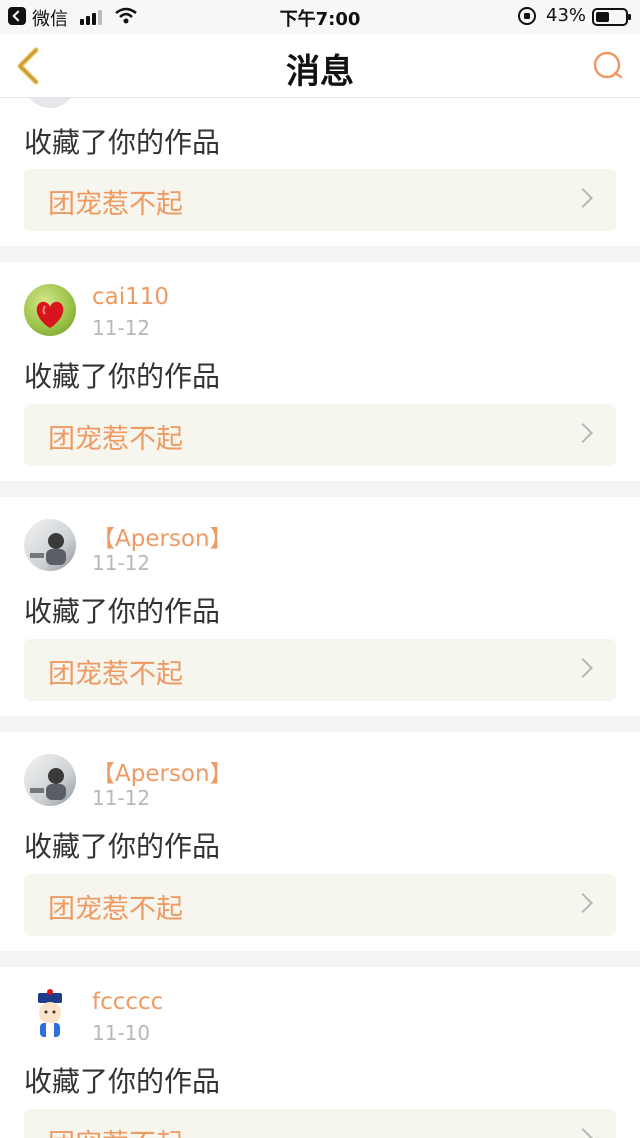 Image resolution: width=640 pixels, height=1138 pixels. I want to click on page-title: 消息, so click(320, 72).